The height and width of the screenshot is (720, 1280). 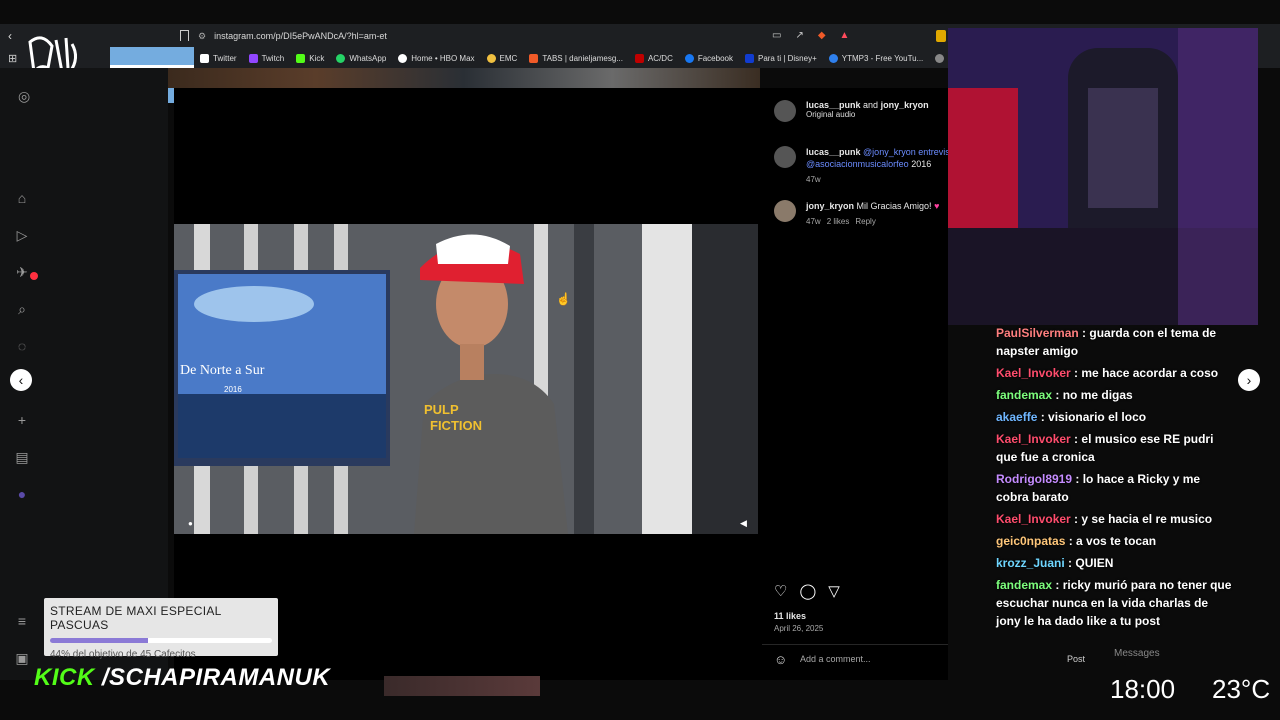 I want to click on collab-username: jony_kryon, so click(x=905, y=105).